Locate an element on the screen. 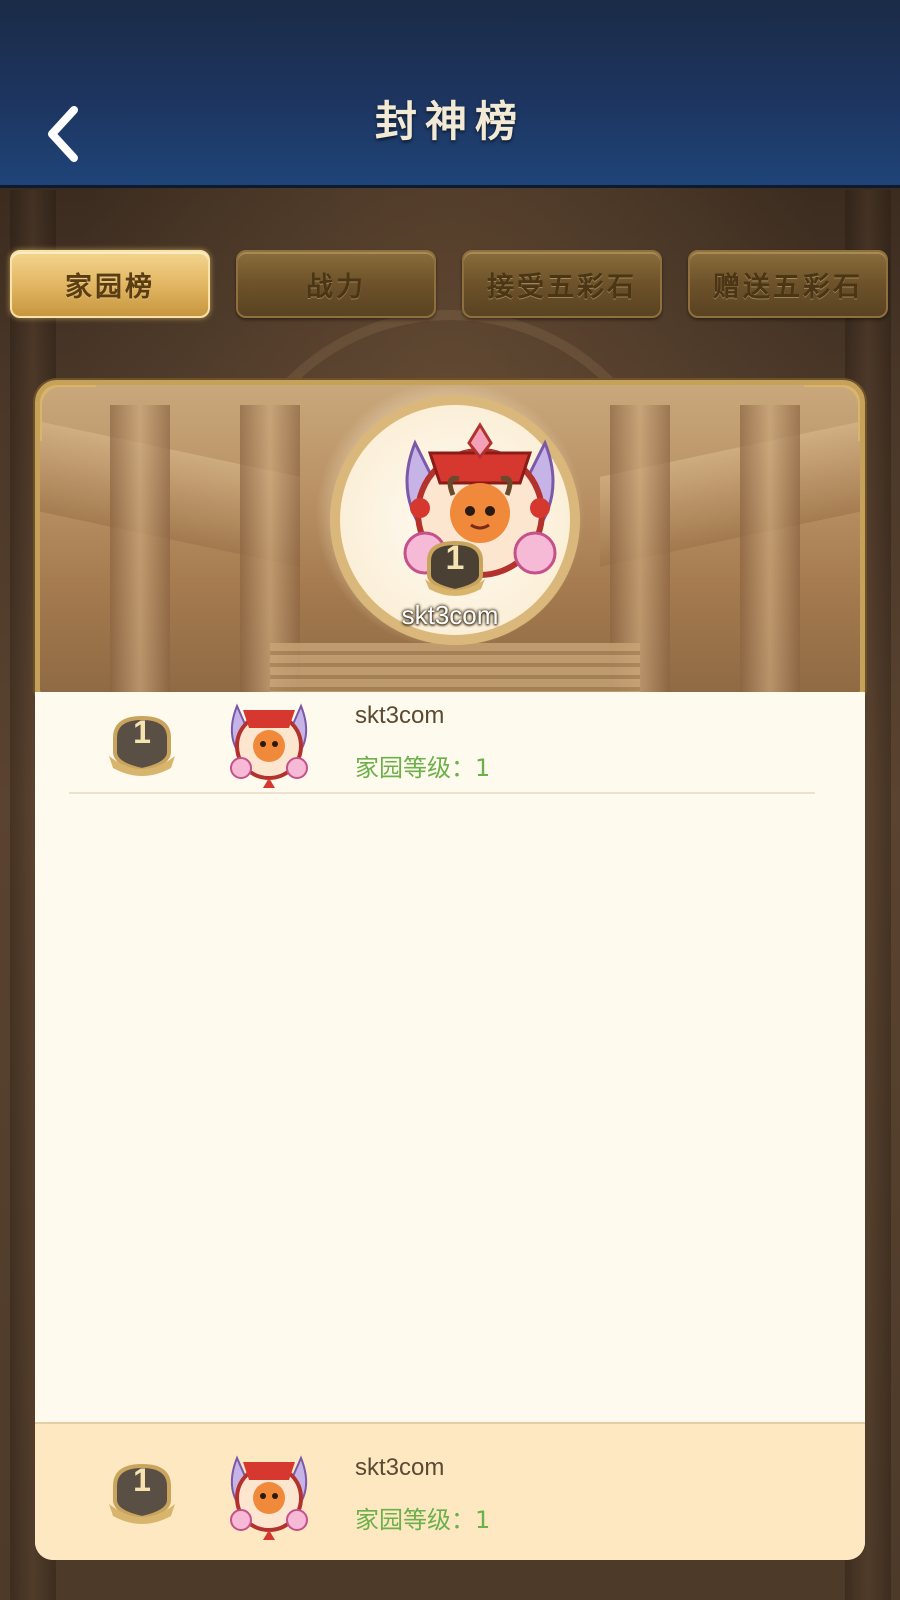  tab-sent-stones: 赠送五彩石 is located at coordinates (788, 284).